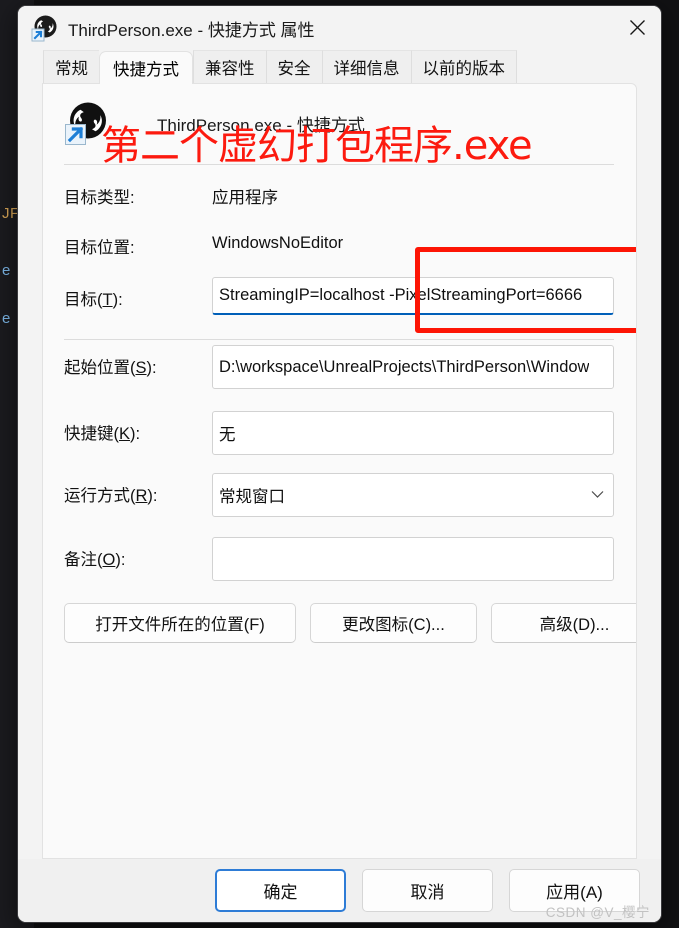 The height and width of the screenshot is (928, 679). I want to click on target-type-label: 目标类型:, so click(99, 198).